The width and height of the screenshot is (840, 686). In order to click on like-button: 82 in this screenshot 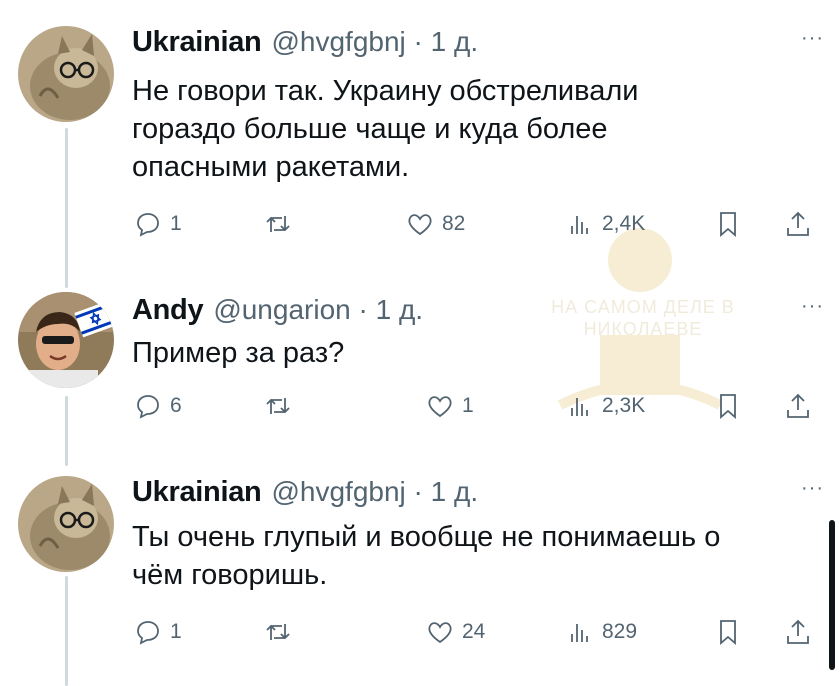, I will do `click(434, 224)`.